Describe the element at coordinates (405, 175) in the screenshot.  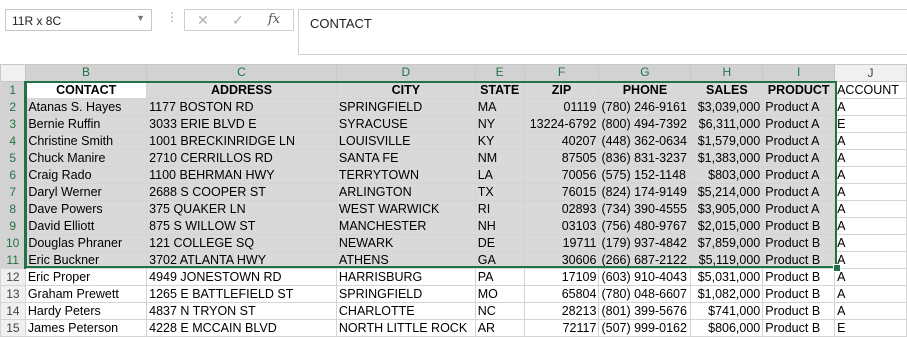
I see `table-cell: TERRYTOWN` at that location.